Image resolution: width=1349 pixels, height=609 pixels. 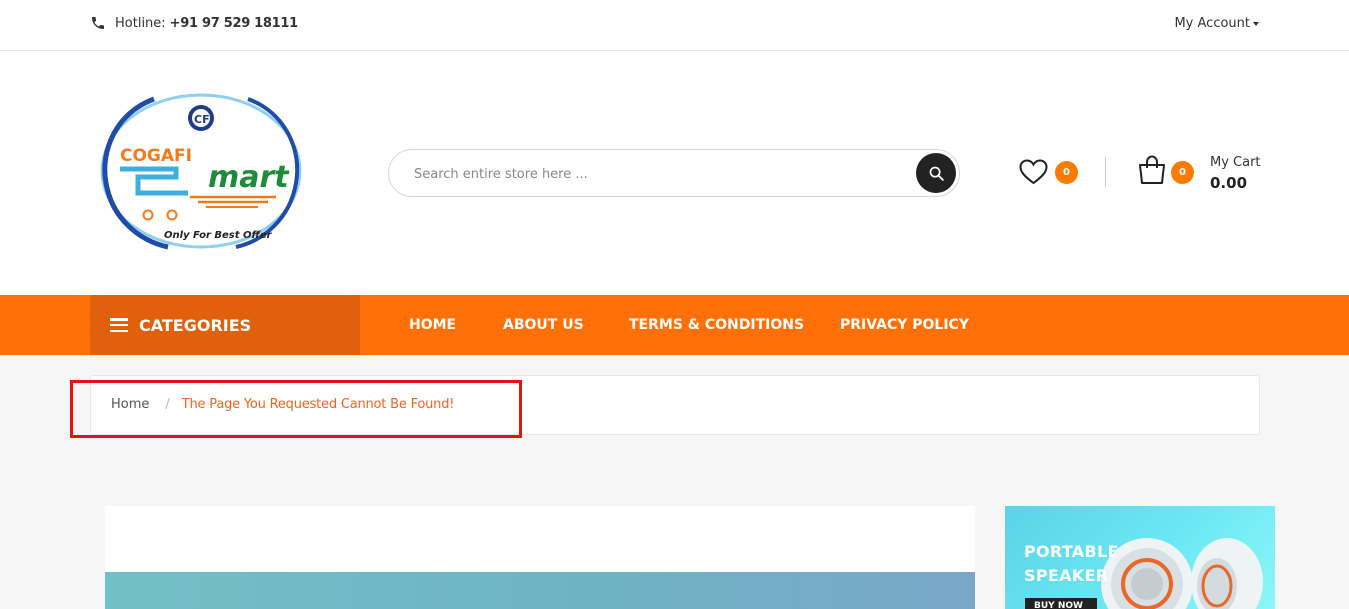 What do you see at coordinates (716, 325) in the screenshot?
I see `nav-terms-conditions: TERMS & CONDITIONS` at bounding box center [716, 325].